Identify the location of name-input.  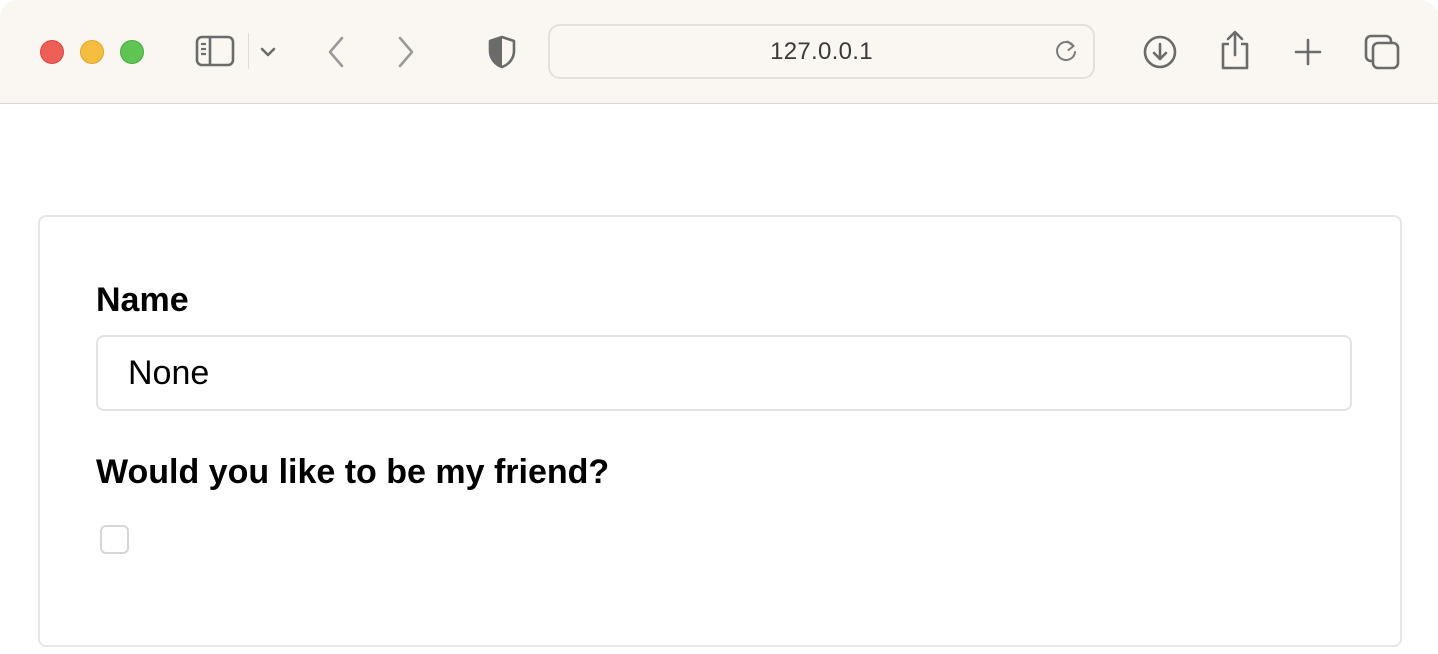
(724, 373).